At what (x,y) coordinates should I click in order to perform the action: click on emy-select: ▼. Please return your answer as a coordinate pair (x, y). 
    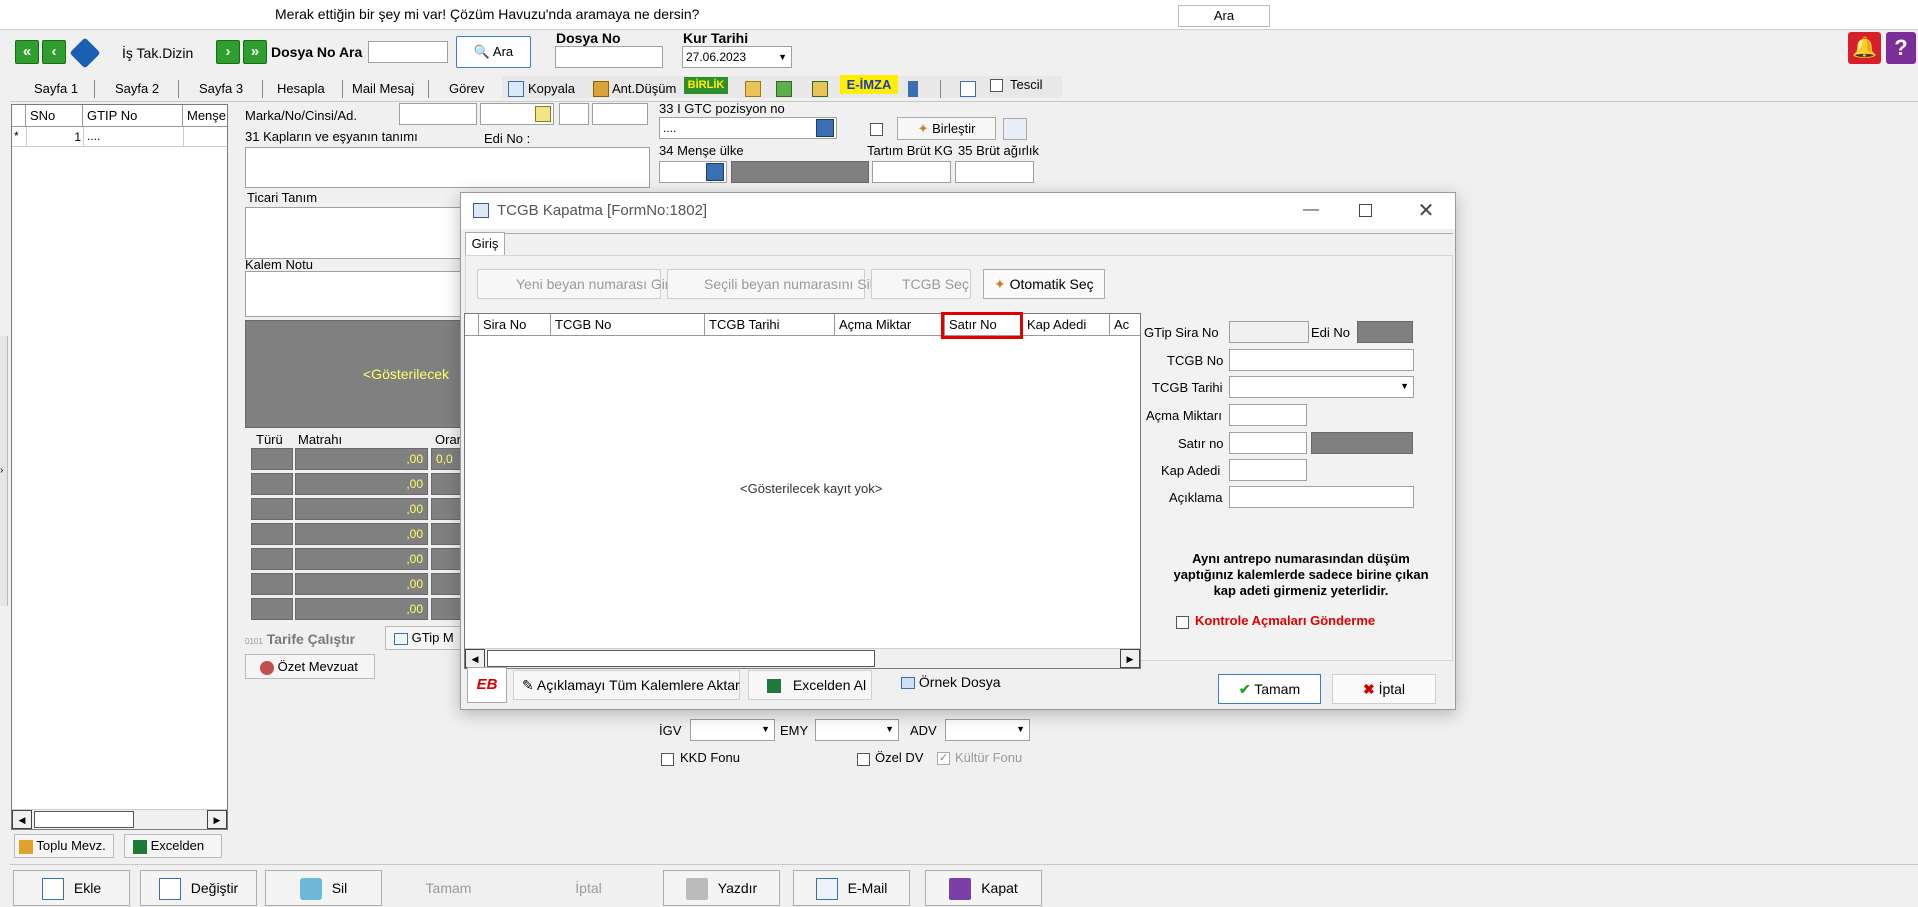
    Looking at the image, I should click on (857, 730).